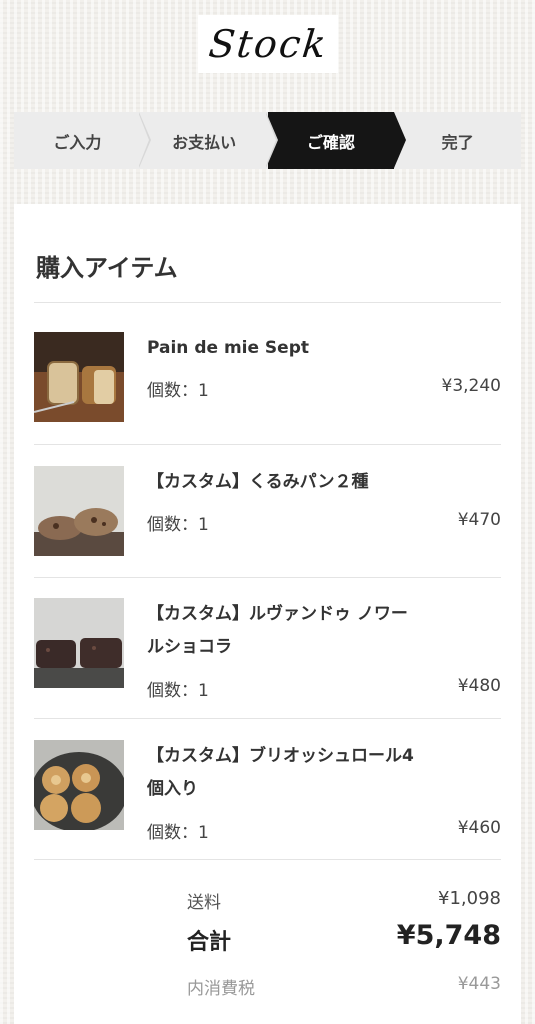 The width and height of the screenshot is (535, 1024). I want to click on step-input-label: ご入力, so click(77, 142).